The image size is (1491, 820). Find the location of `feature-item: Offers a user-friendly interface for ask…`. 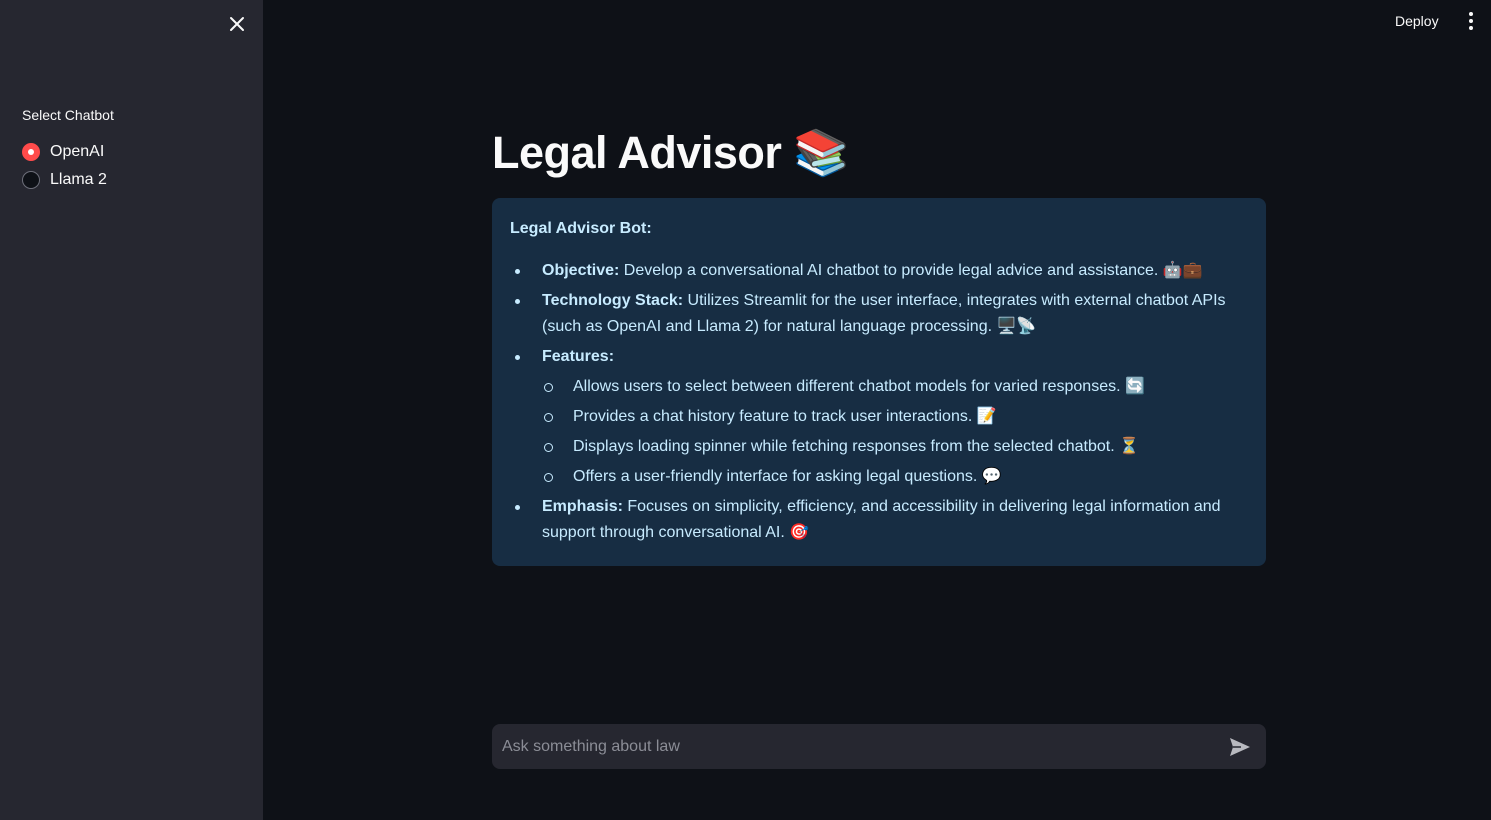

feature-item: Offers a user-friendly interface for ask… is located at coordinates (895, 477).